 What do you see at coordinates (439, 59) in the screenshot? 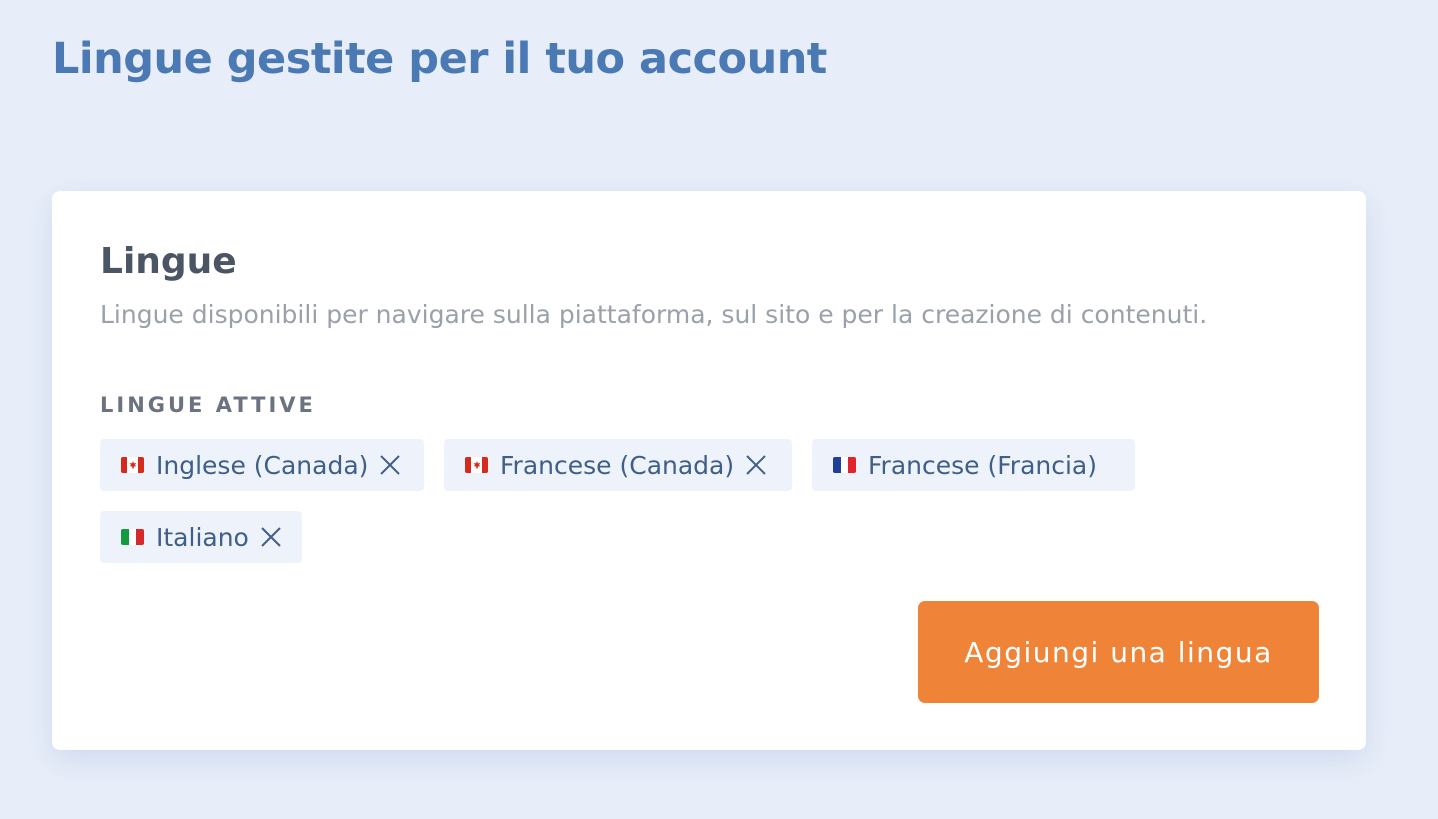
I see `page-title: Lingue gestite per il tuo account` at bounding box center [439, 59].